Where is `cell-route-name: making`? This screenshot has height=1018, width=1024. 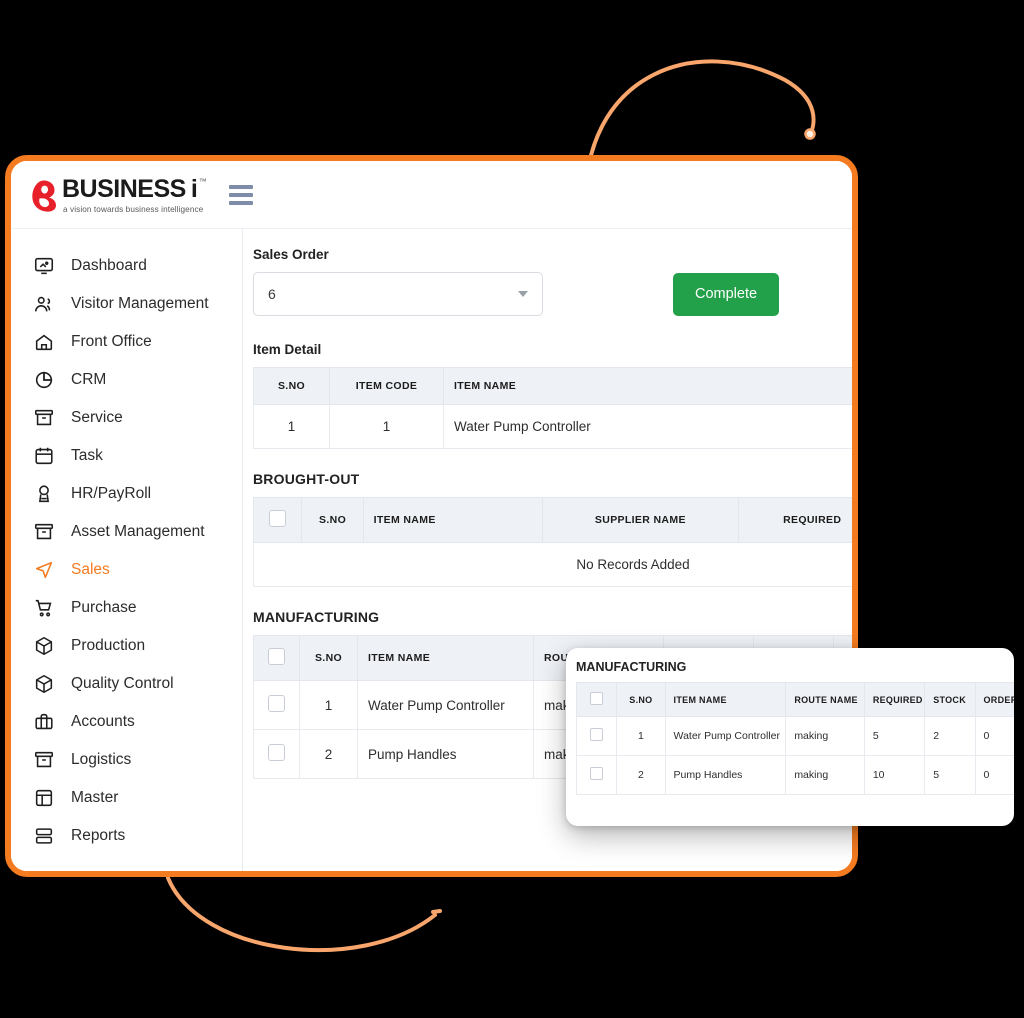 cell-route-name: making is located at coordinates (825, 736).